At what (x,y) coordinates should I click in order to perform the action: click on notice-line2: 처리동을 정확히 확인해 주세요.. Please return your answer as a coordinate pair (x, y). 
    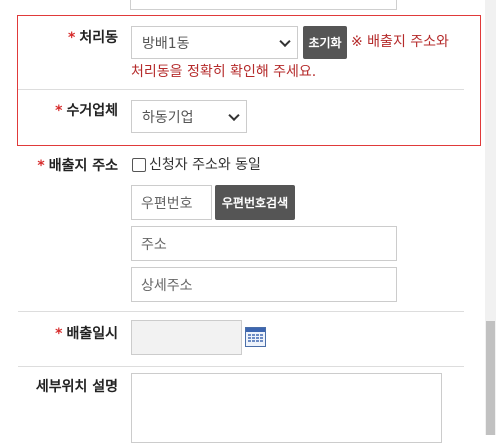
    Looking at the image, I should click on (224, 72).